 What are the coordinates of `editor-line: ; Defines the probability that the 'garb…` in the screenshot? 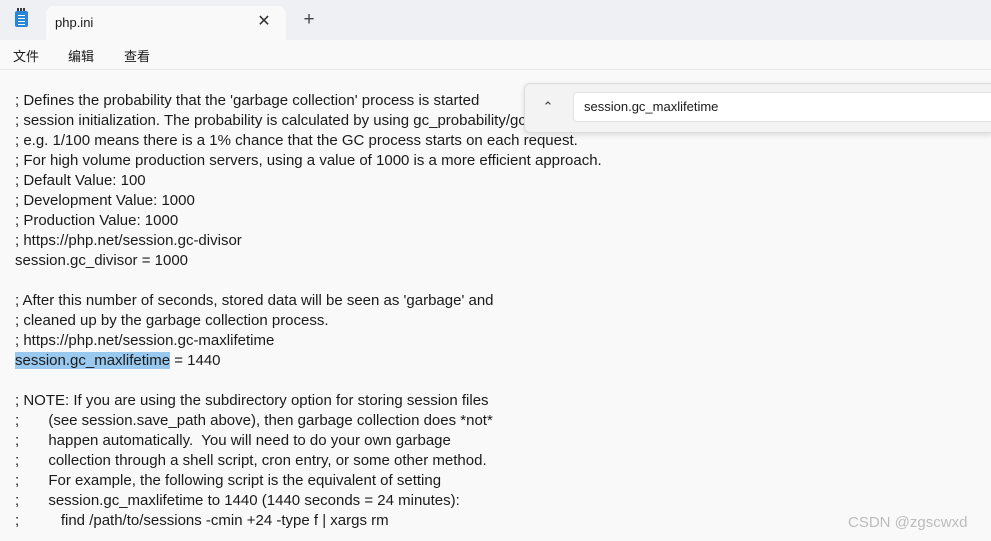 It's located at (247, 100).